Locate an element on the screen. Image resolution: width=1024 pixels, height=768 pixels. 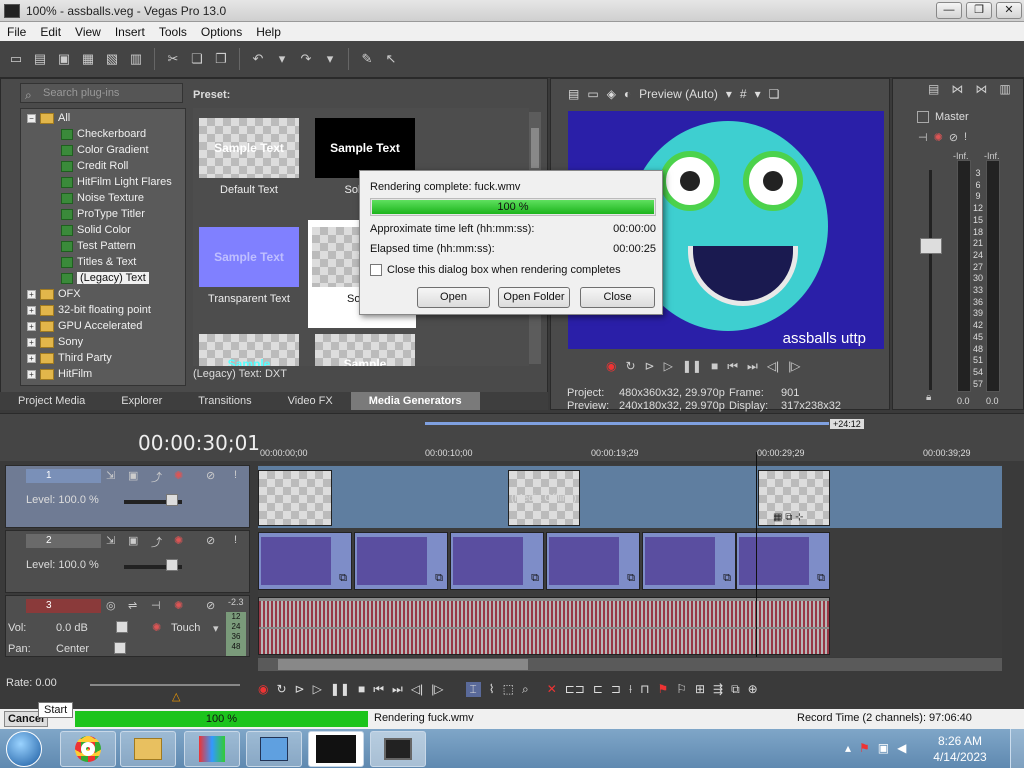
cut-icon: ✂ is located at coordinates (173, 59).